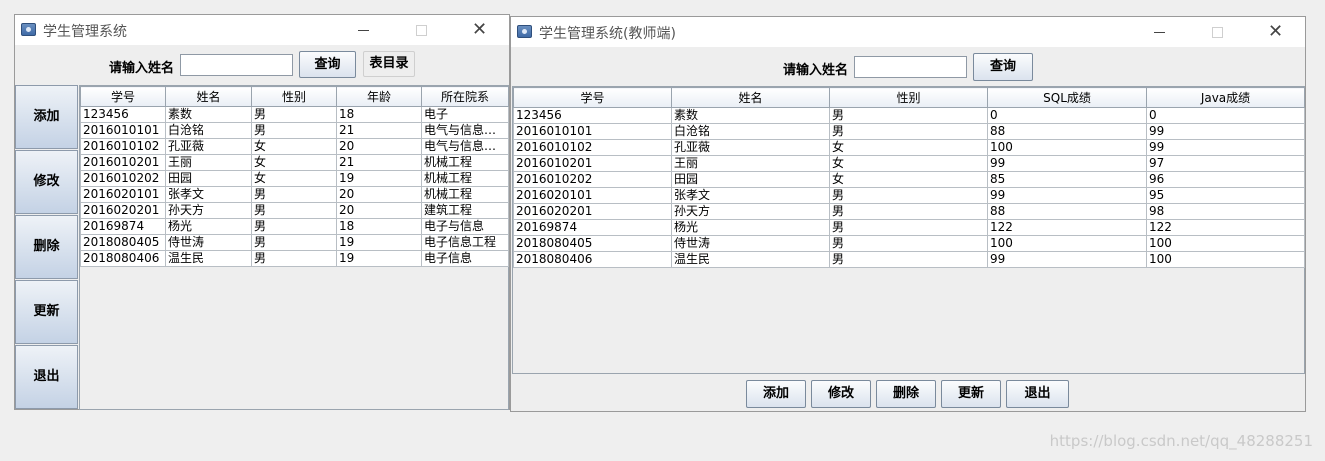 Image resolution: width=1325 pixels, height=461 pixels. What do you see at coordinates (379, 162) in the screenshot?
I see `table-cell: 21` at bounding box center [379, 162].